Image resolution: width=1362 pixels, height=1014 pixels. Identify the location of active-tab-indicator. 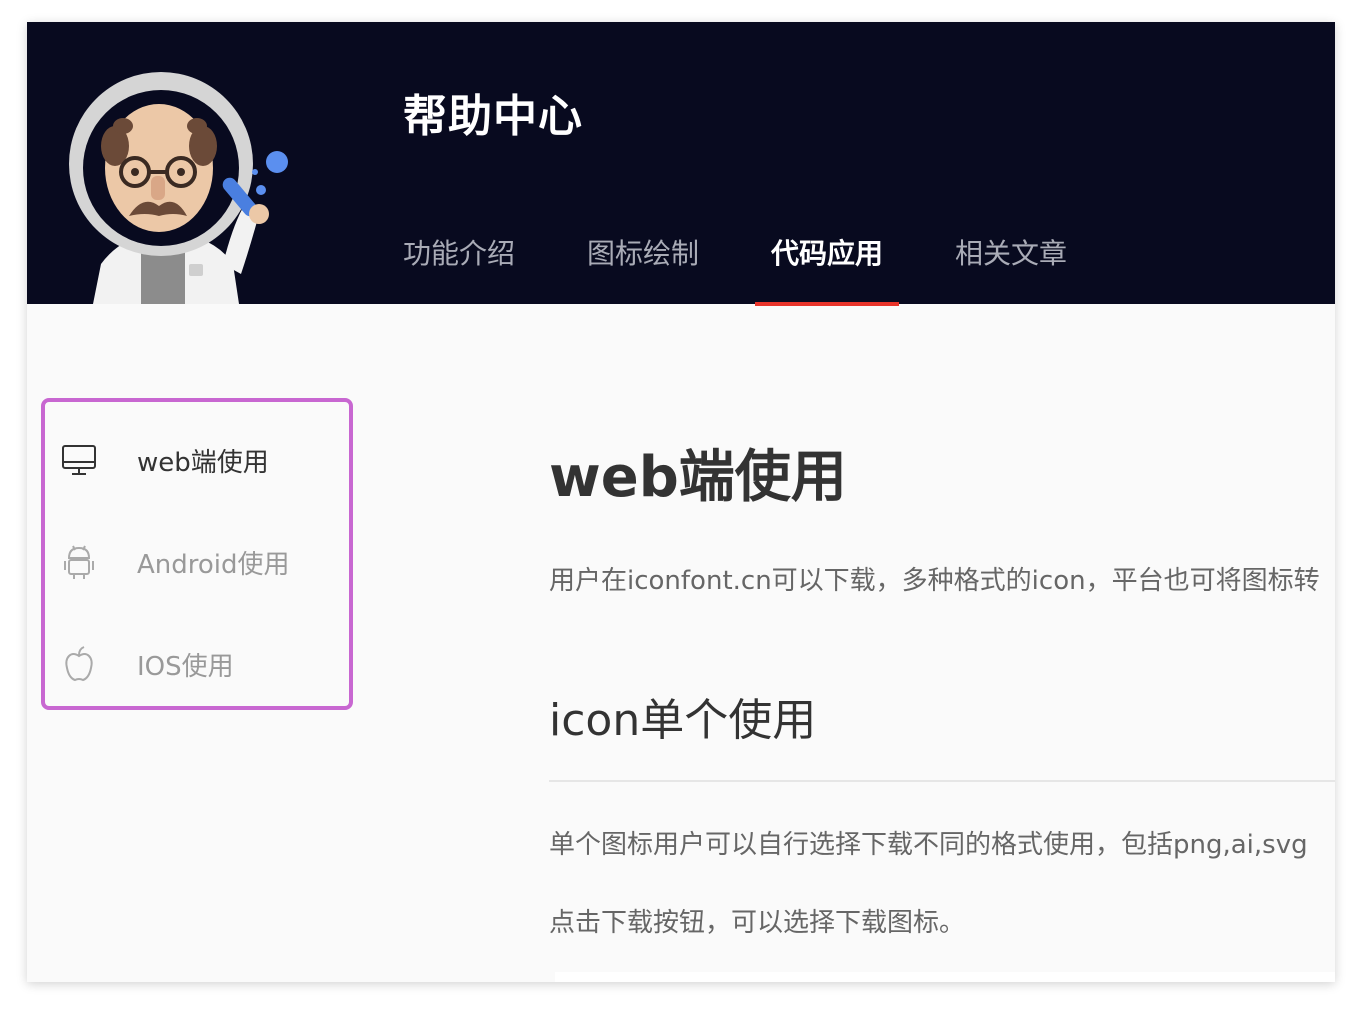
(827, 304).